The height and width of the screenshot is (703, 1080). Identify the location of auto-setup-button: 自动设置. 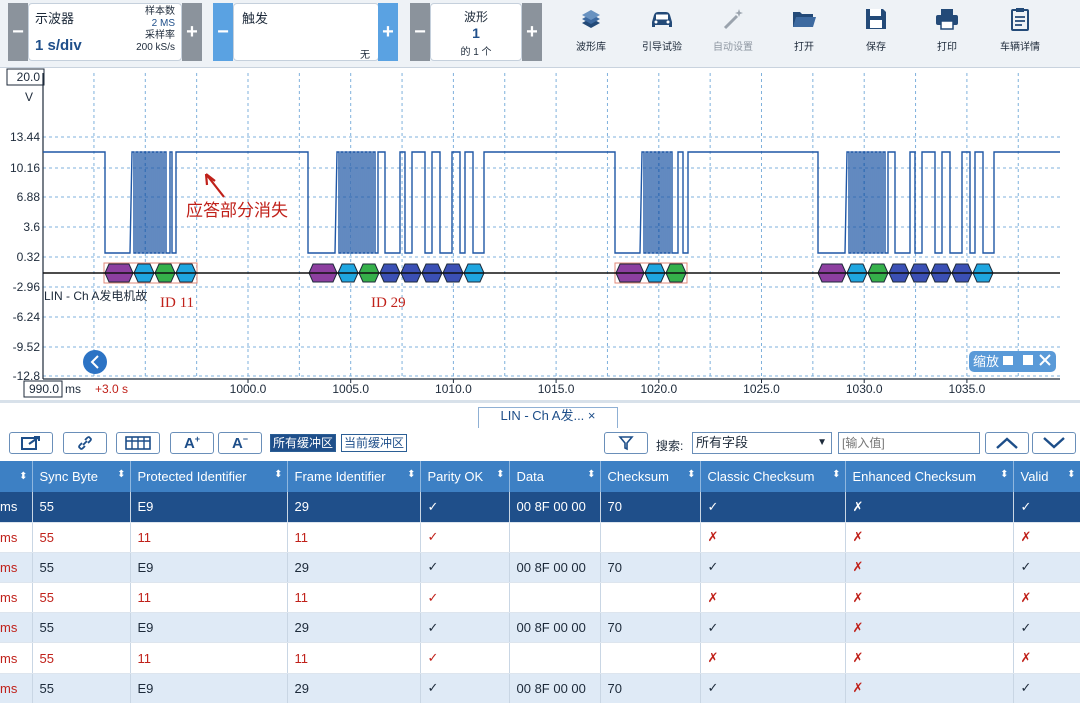
(733, 32).